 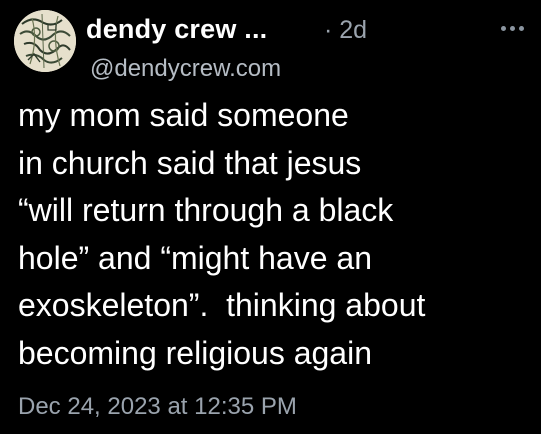 I want to click on post-text-line: hole” and “might have an, so click(x=195, y=257).